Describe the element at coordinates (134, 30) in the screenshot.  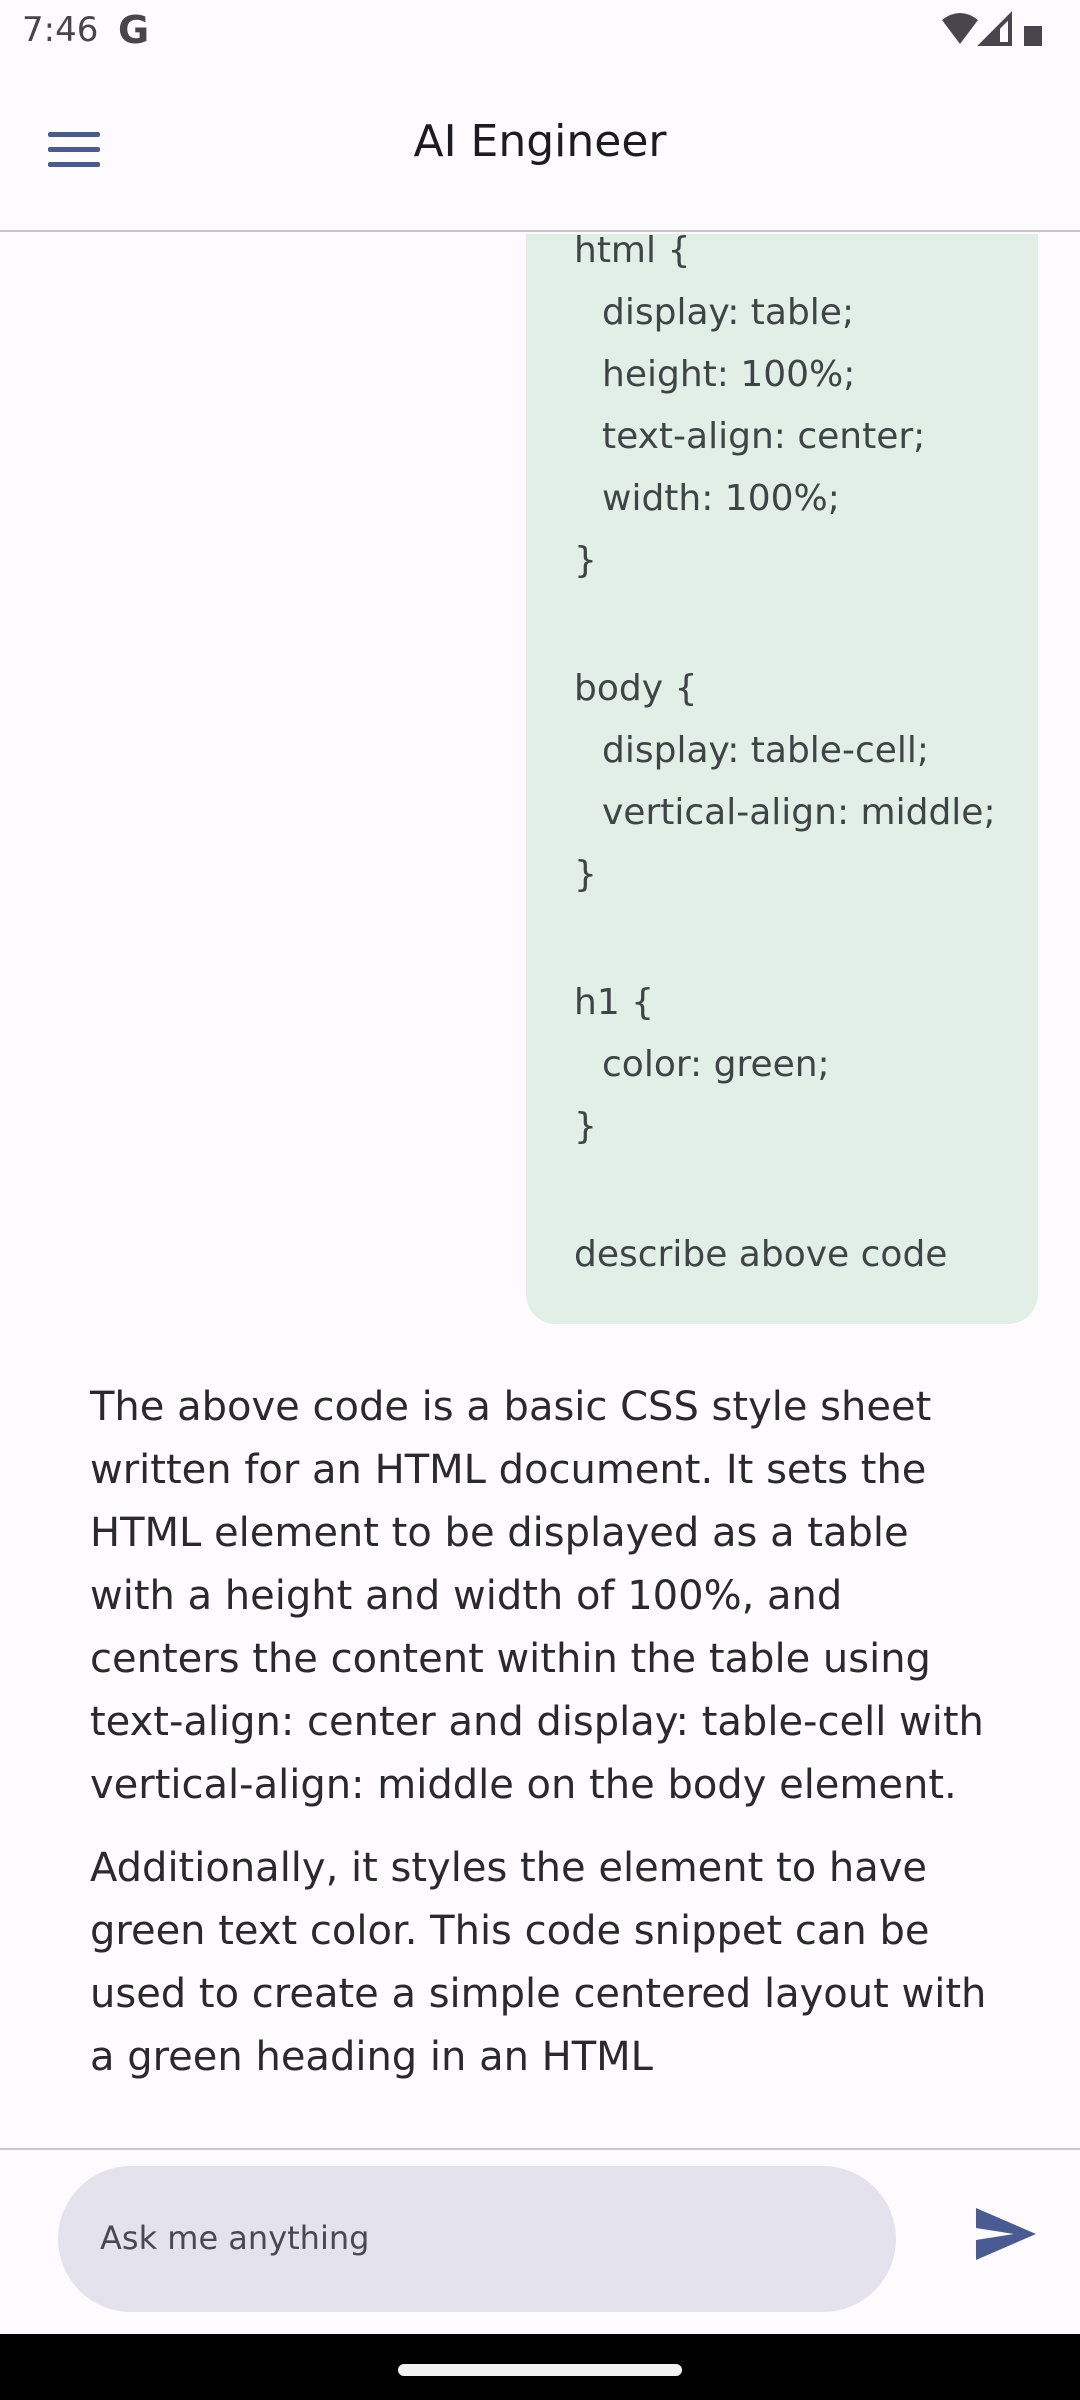
I see `google-icon: G` at that location.